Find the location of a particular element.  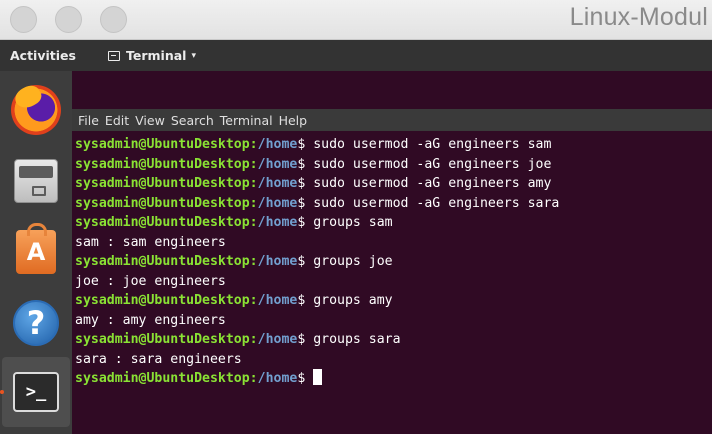

running-indicator is located at coordinates (2, 392).